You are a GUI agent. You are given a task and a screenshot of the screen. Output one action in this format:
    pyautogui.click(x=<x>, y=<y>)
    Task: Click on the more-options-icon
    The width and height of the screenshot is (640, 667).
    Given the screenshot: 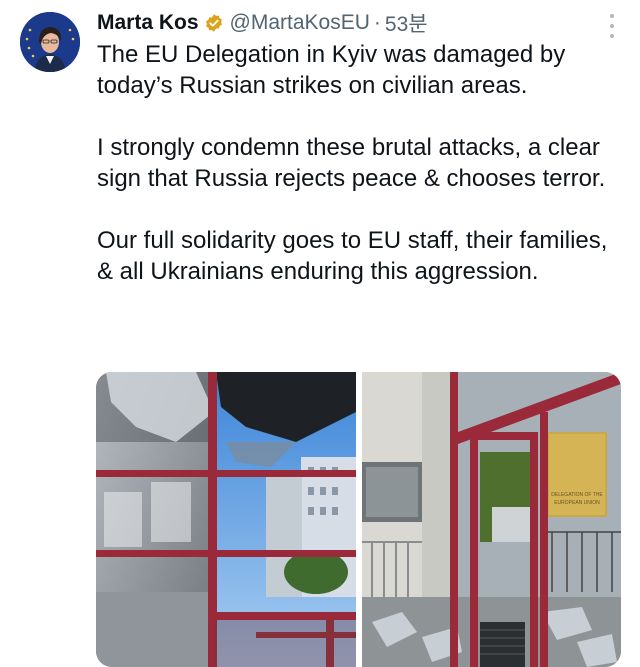 What is the action you would take?
    pyautogui.click(x=612, y=26)
    